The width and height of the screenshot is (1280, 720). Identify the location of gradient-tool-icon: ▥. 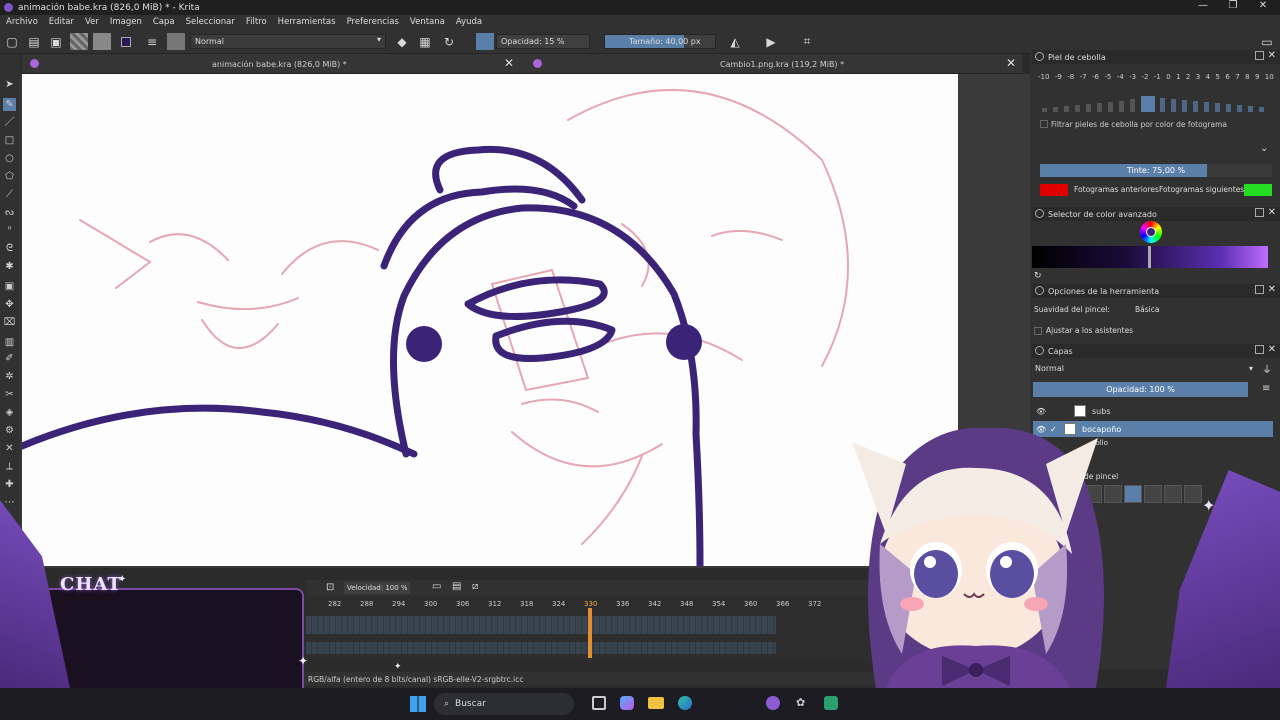
(9, 342).